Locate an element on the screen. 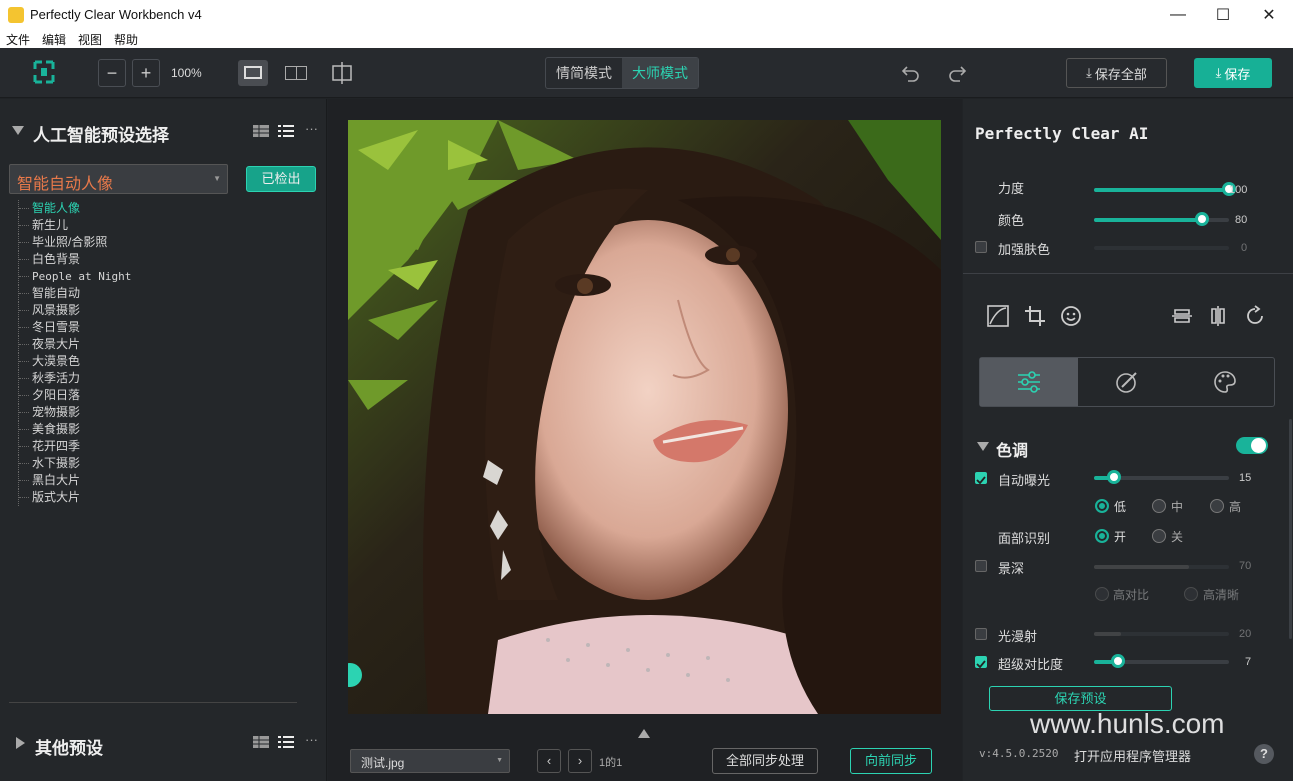 This screenshot has height=781, width=1293. preset-item: 宠物摄影 is located at coordinates (148, 412).